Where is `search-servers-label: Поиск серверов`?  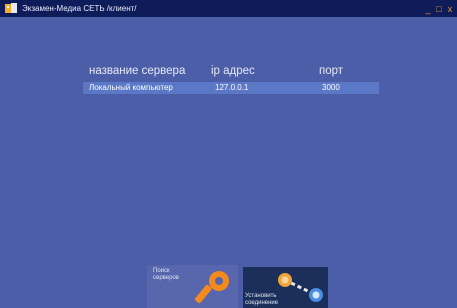 search-servers-label: Поиск серверов is located at coordinates (166, 274).